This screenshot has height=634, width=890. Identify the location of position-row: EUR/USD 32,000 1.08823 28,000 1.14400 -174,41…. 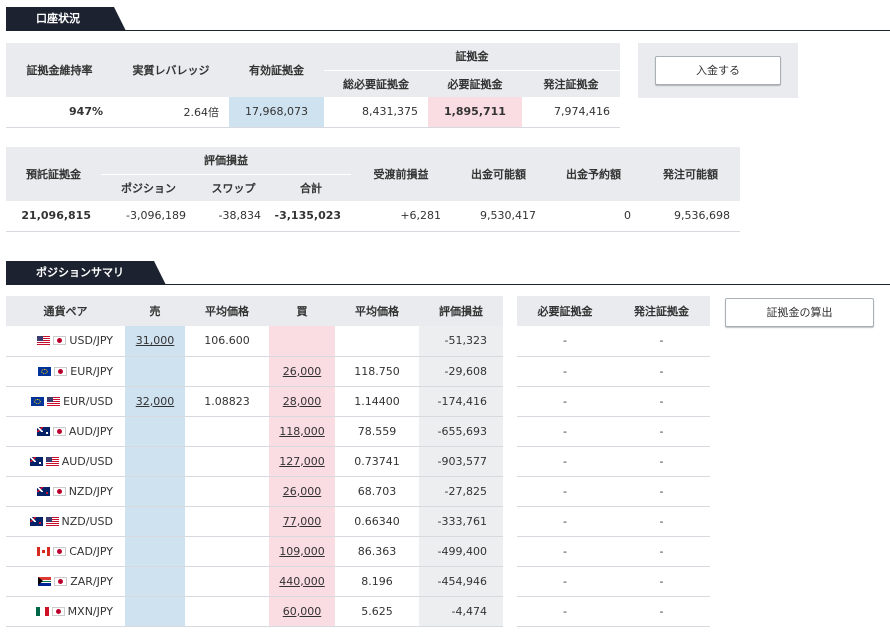
(358, 401).